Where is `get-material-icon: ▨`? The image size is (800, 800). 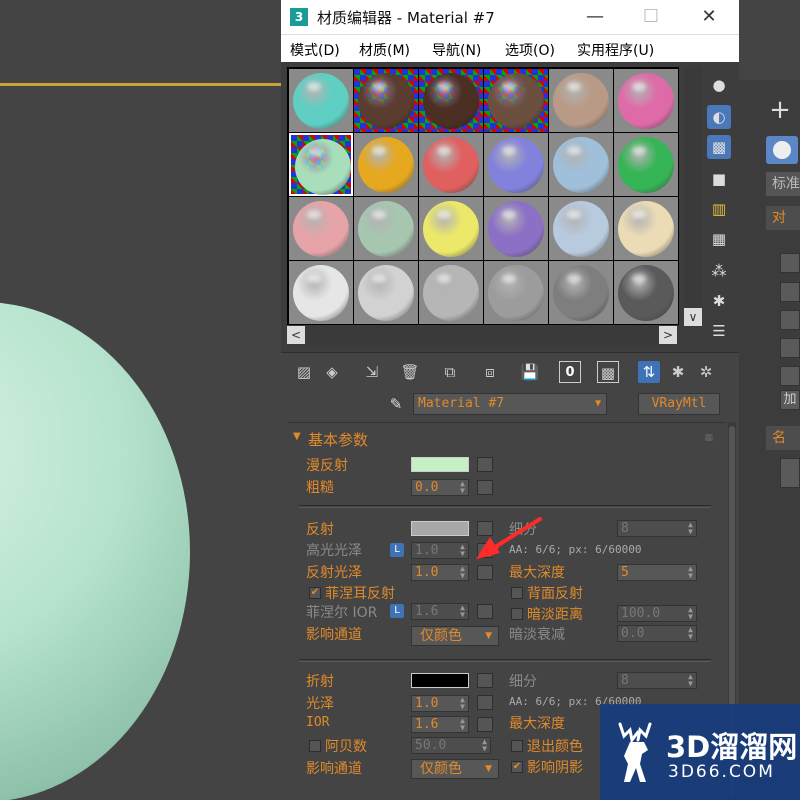 get-material-icon: ▨ is located at coordinates (304, 372).